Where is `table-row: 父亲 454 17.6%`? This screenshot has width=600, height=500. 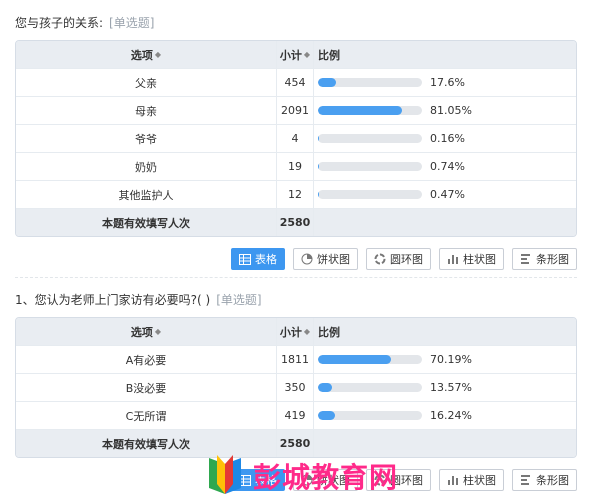
table-row: 父亲 454 17.6% is located at coordinates (296, 82).